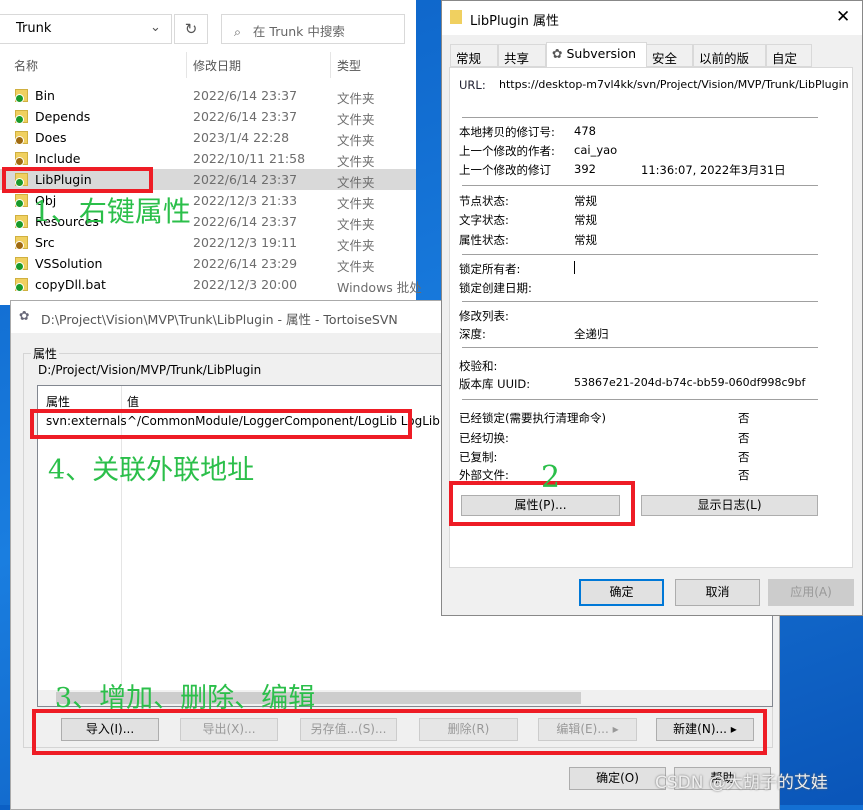 This screenshot has height=810, width=863. Describe the element at coordinates (221, 424) in the screenshot. I see `highlight-box` at that location.